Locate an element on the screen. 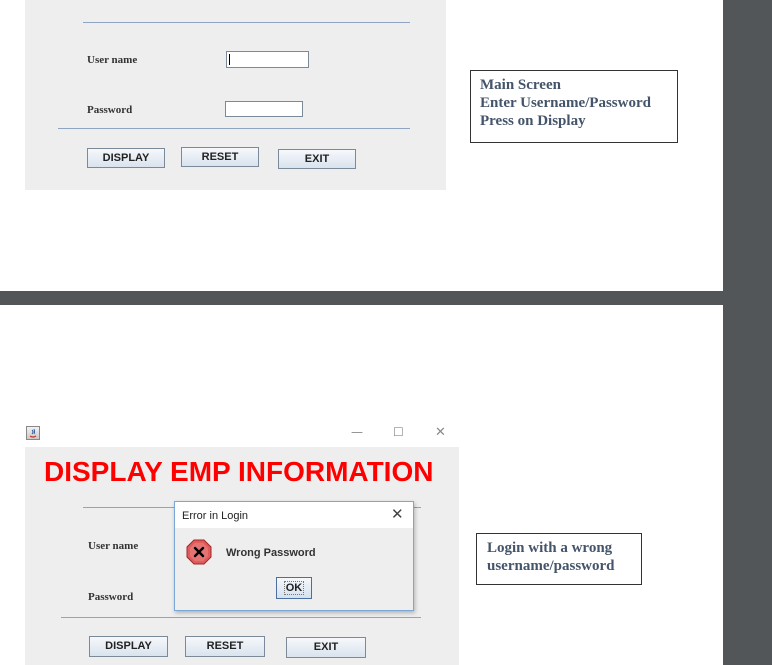 This screenshot has height=665, width=772. password-input is located at coordinates (264, 109).